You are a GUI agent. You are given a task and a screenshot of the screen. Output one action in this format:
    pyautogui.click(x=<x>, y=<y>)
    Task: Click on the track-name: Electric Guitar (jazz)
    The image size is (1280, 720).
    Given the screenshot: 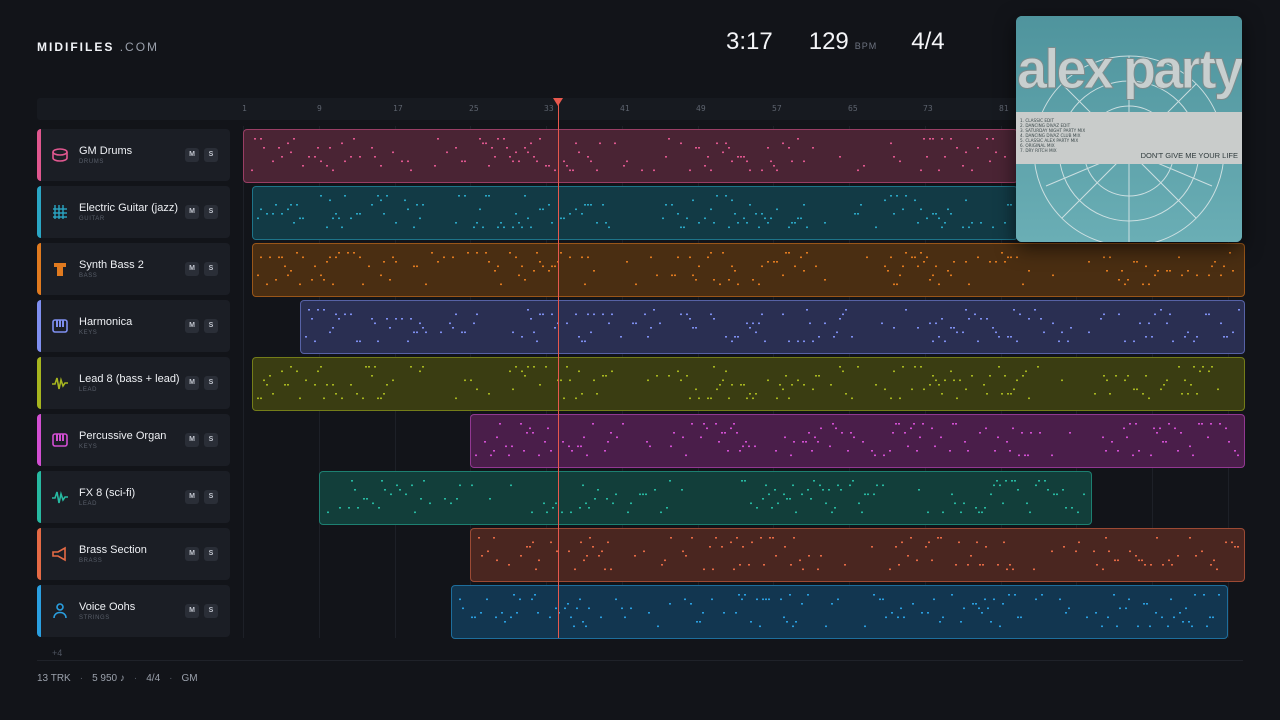 What is the action you would take?
    pyautogui.click(x=129, y=208)
    